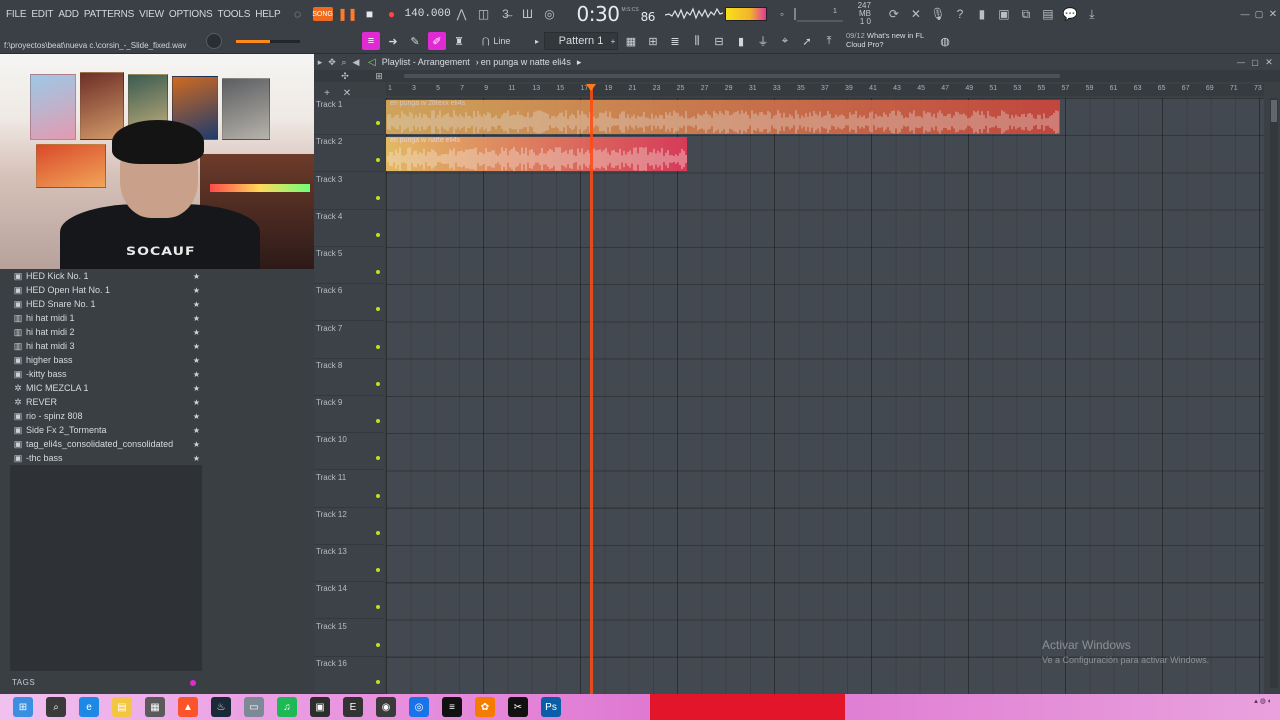 Image resolution: width=1280 pixels, height=720 pixels. What do you see at coordinates (320, 707) in the screenshot?
I see `terminal-icon: ▣` at bounding box center [320, 707].